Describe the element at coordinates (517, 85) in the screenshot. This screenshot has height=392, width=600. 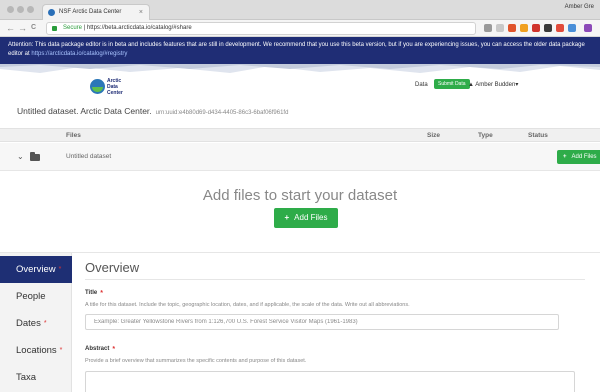
I see `chevron-down-icon: ▾` at that location.